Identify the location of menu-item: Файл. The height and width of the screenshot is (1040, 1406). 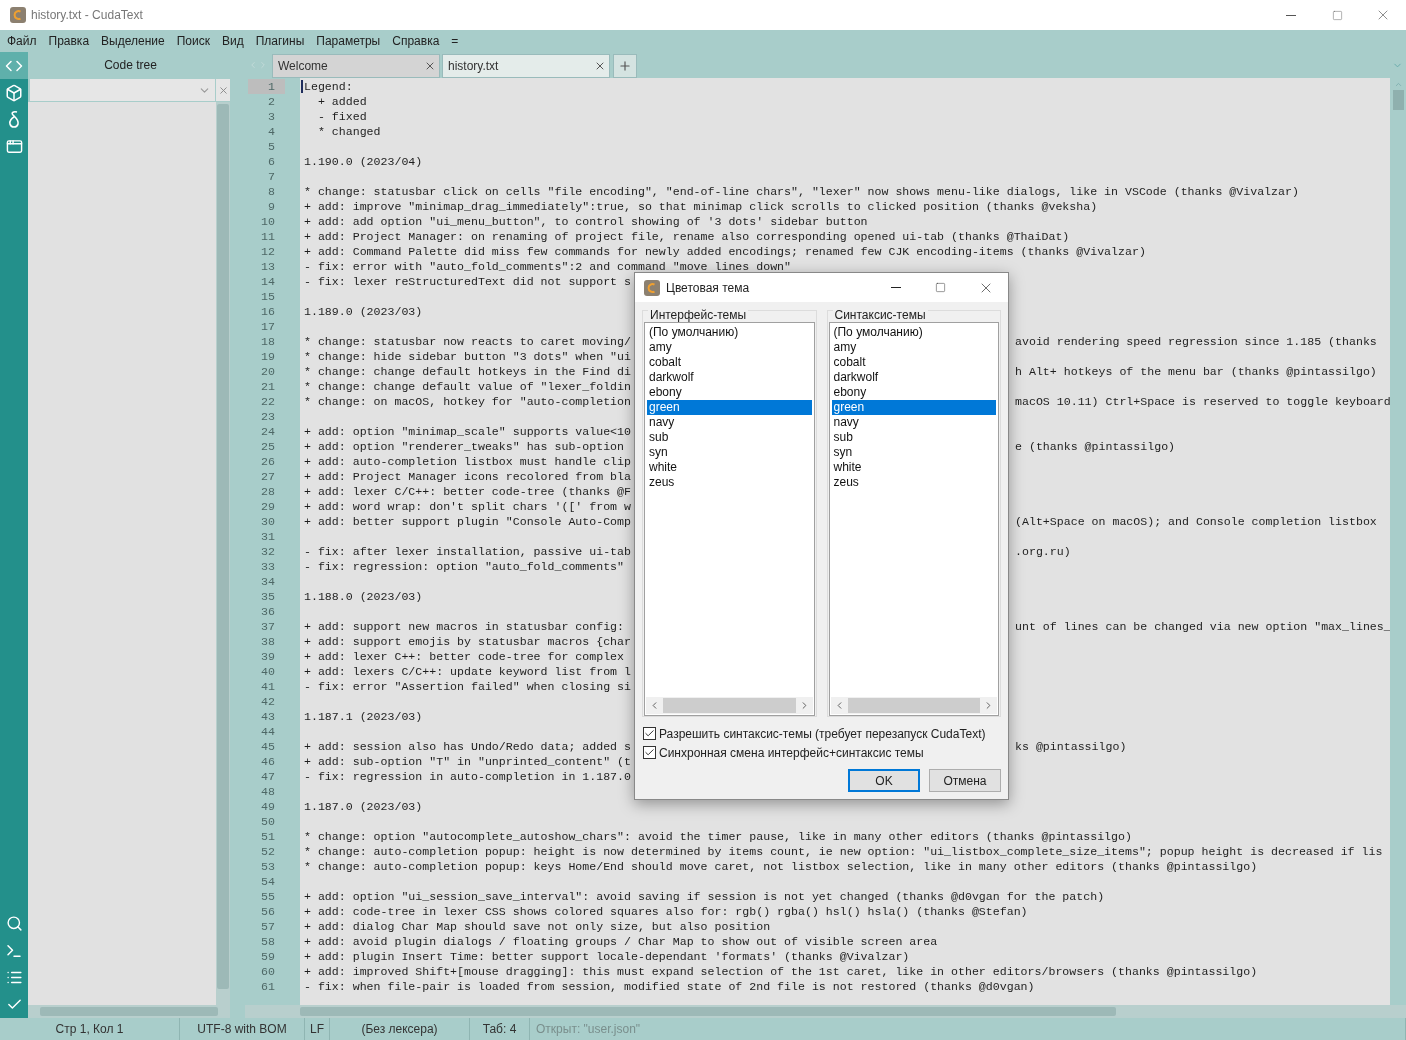
(22, 41).